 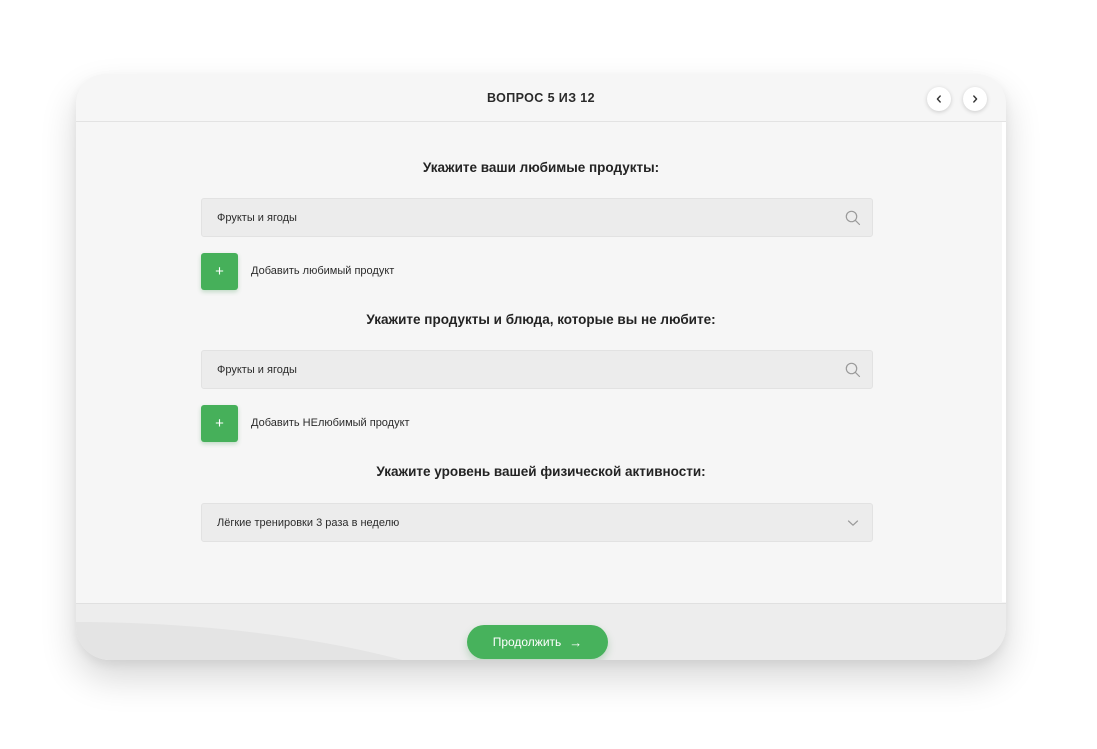 What do you see at coordinates (853, 523) in the screenshot?
I see `chevron-down-icon` at bounding box center [853, 523].